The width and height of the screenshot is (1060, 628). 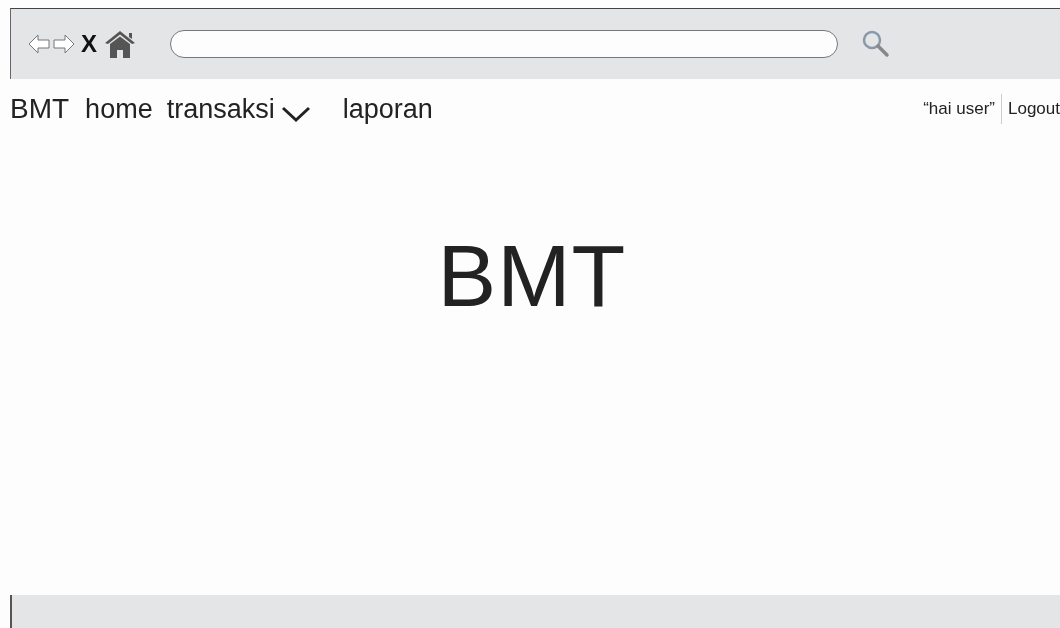 I want to click on address-field, so click(x=504, y=44).